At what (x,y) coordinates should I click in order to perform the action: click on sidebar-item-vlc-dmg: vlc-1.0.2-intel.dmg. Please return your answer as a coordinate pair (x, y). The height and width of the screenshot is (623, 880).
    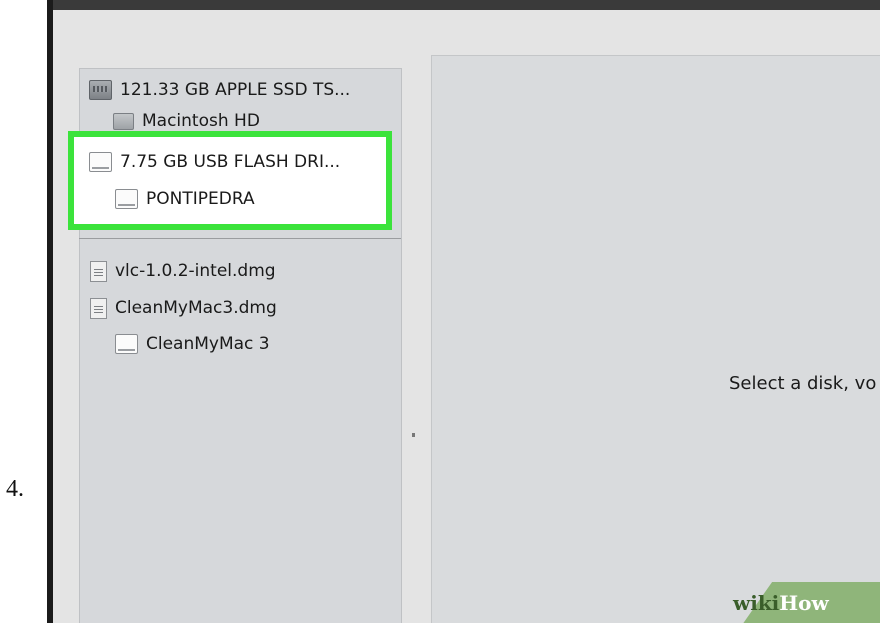
    Looking at the image, I should click on (183, 271).